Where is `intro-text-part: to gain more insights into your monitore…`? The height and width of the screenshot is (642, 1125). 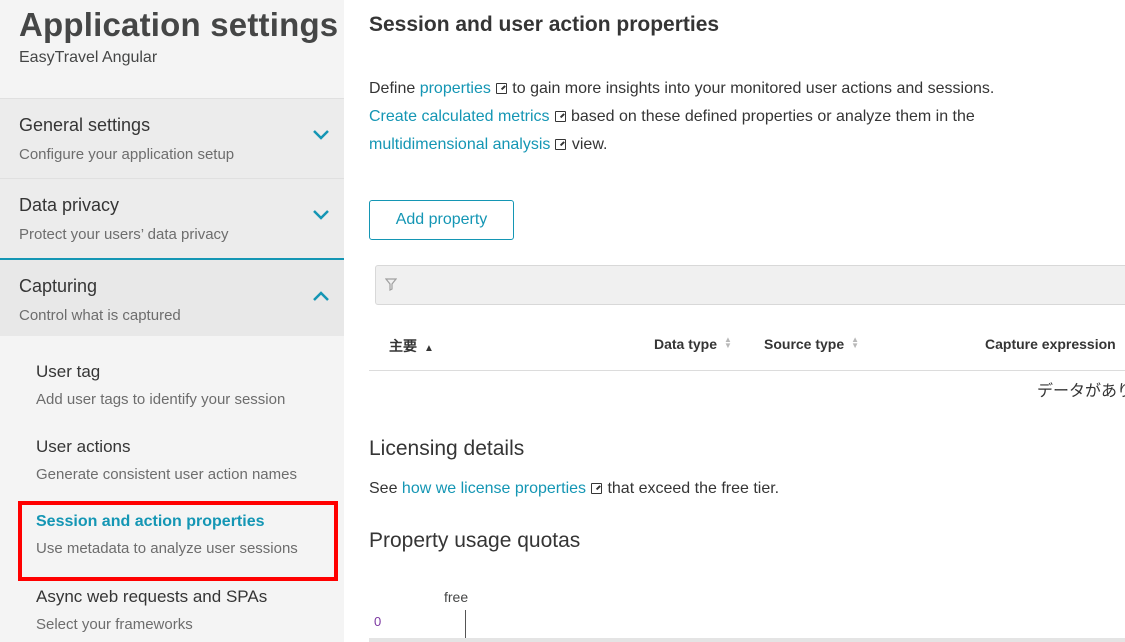 intro-text-part: to gain more insights into your monitore… is located at coordinates (751, 88).